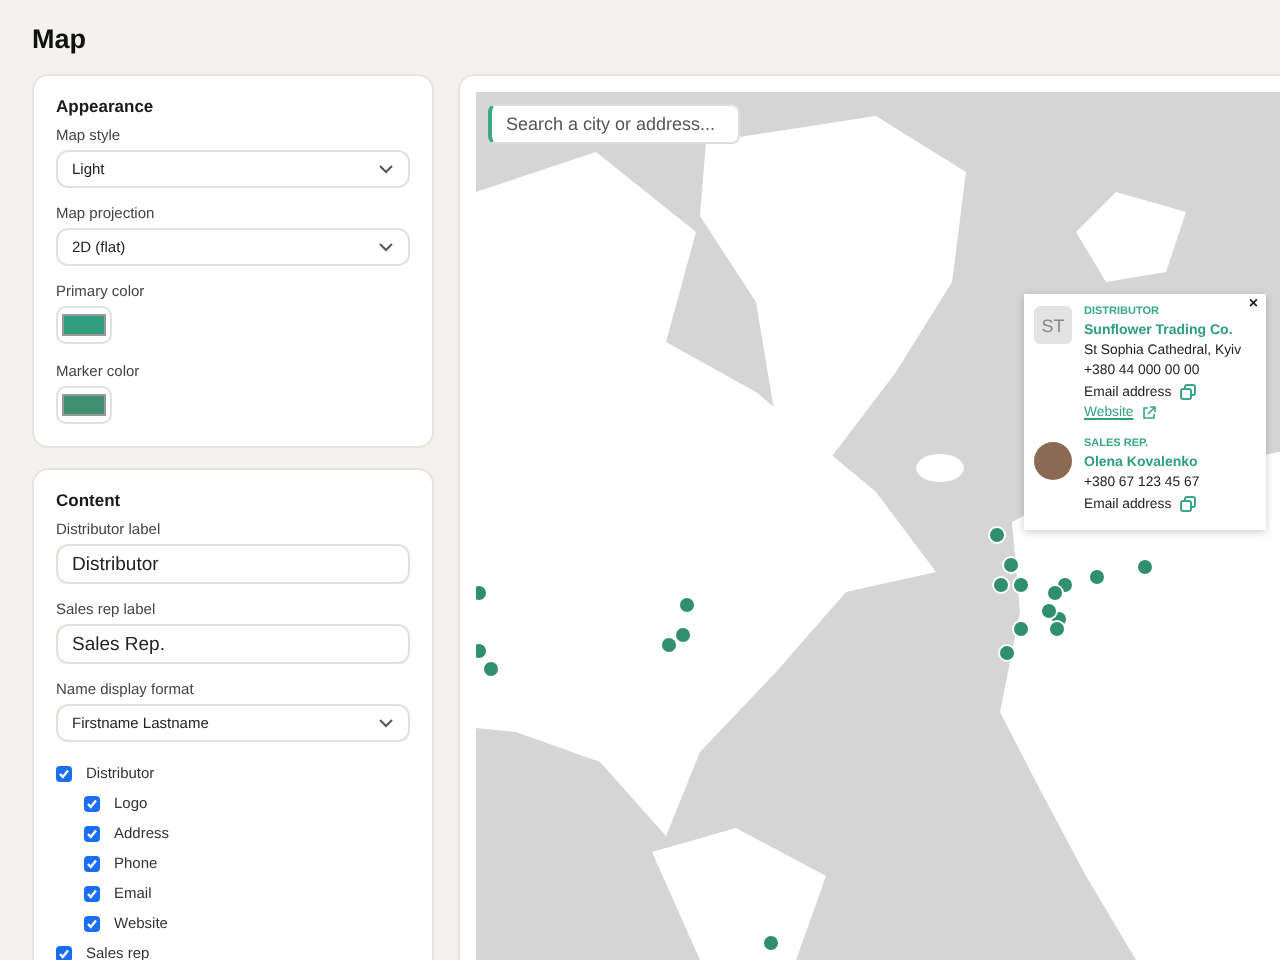 The image size is (1280, 960). What do you see at coordinates (89, 500) in the screenshot?
I see `section-heading: Content` at bounding box center [89, 500].